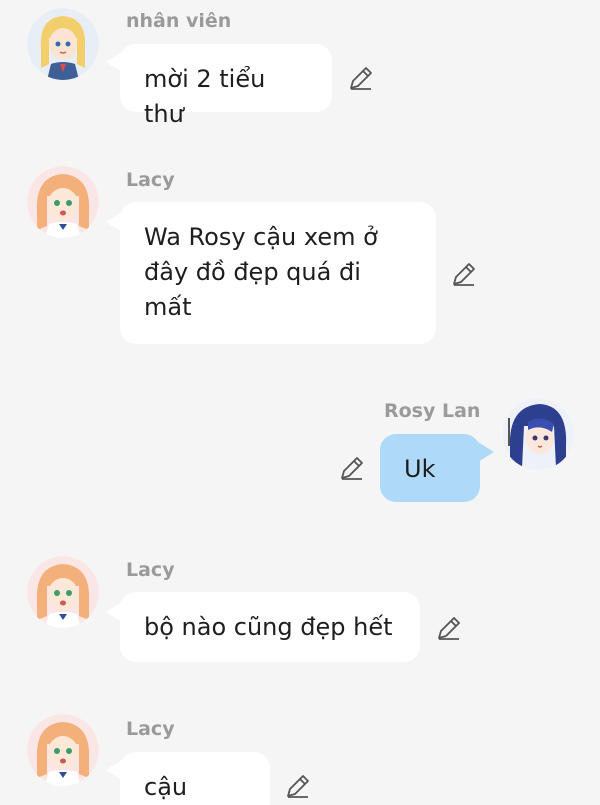 The image size is (600, 805). What do you see at coordinates (538, 434) in the screenshot?
I see `avatar-rosy-lan` at bounding box center [538, 434].